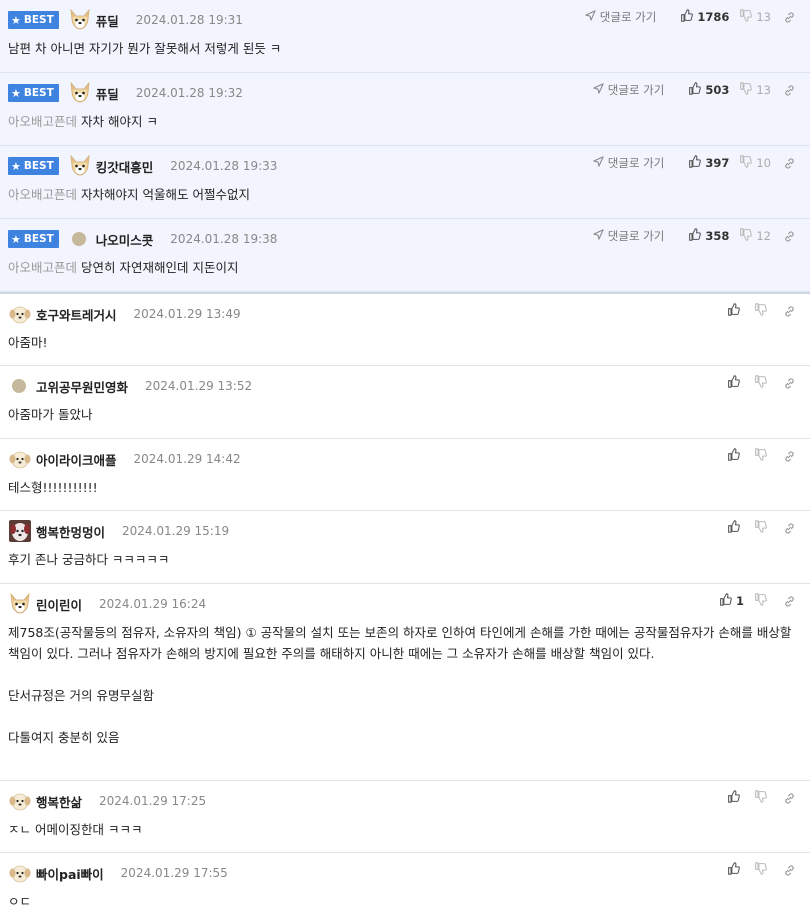 This screenshot has height=920, width=810. I want to click on comment-text: 자차 해야지 ㅋ, so click(119, 121).